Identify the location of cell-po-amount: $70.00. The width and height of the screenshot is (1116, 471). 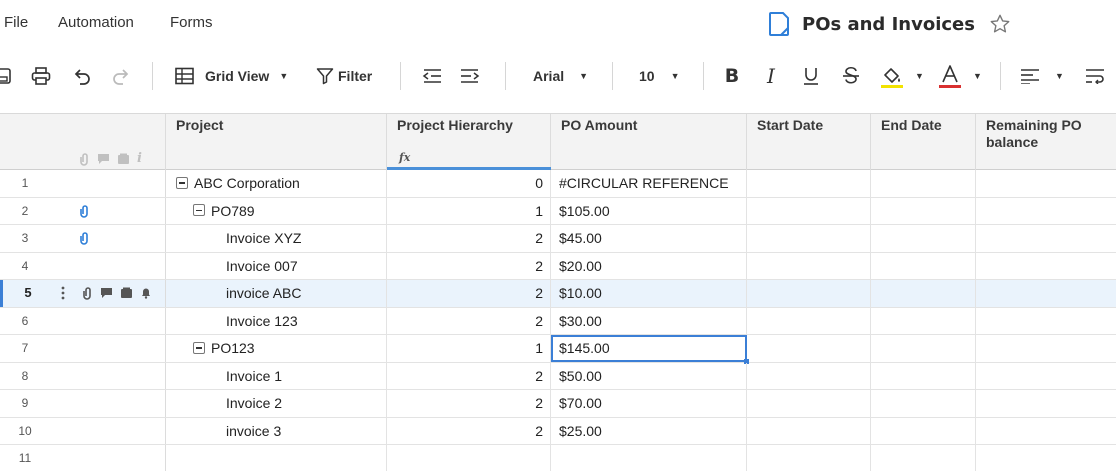
(649, 403).